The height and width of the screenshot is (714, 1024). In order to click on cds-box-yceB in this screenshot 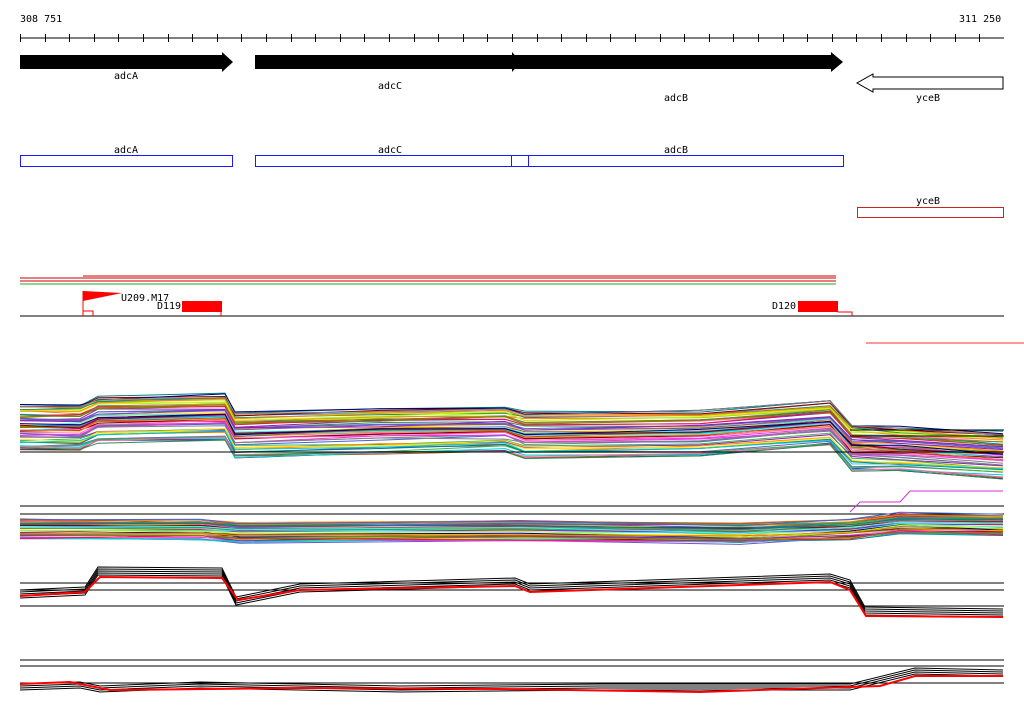, I will do `click(930, 212)`.